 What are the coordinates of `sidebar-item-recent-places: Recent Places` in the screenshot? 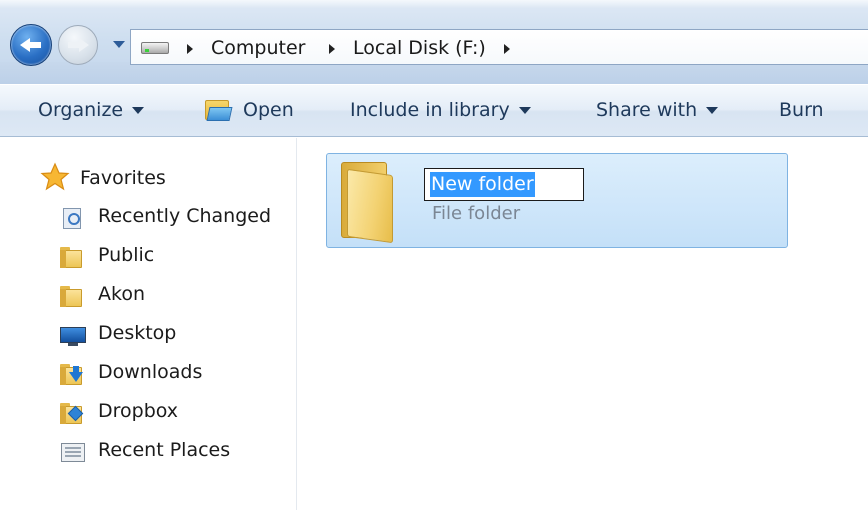 It's located at (148, 450).